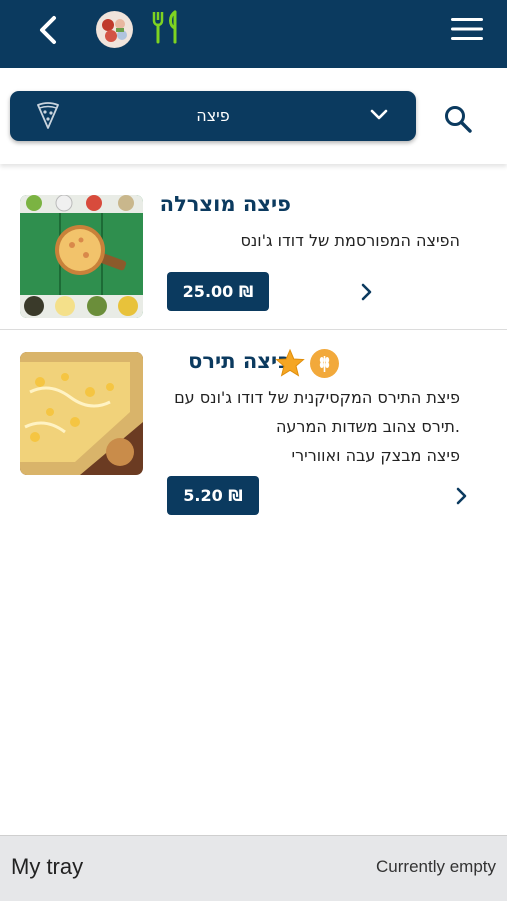 The width and height of the screenshot is (507, 901). I want to click on star-icon, so click(290, 362).